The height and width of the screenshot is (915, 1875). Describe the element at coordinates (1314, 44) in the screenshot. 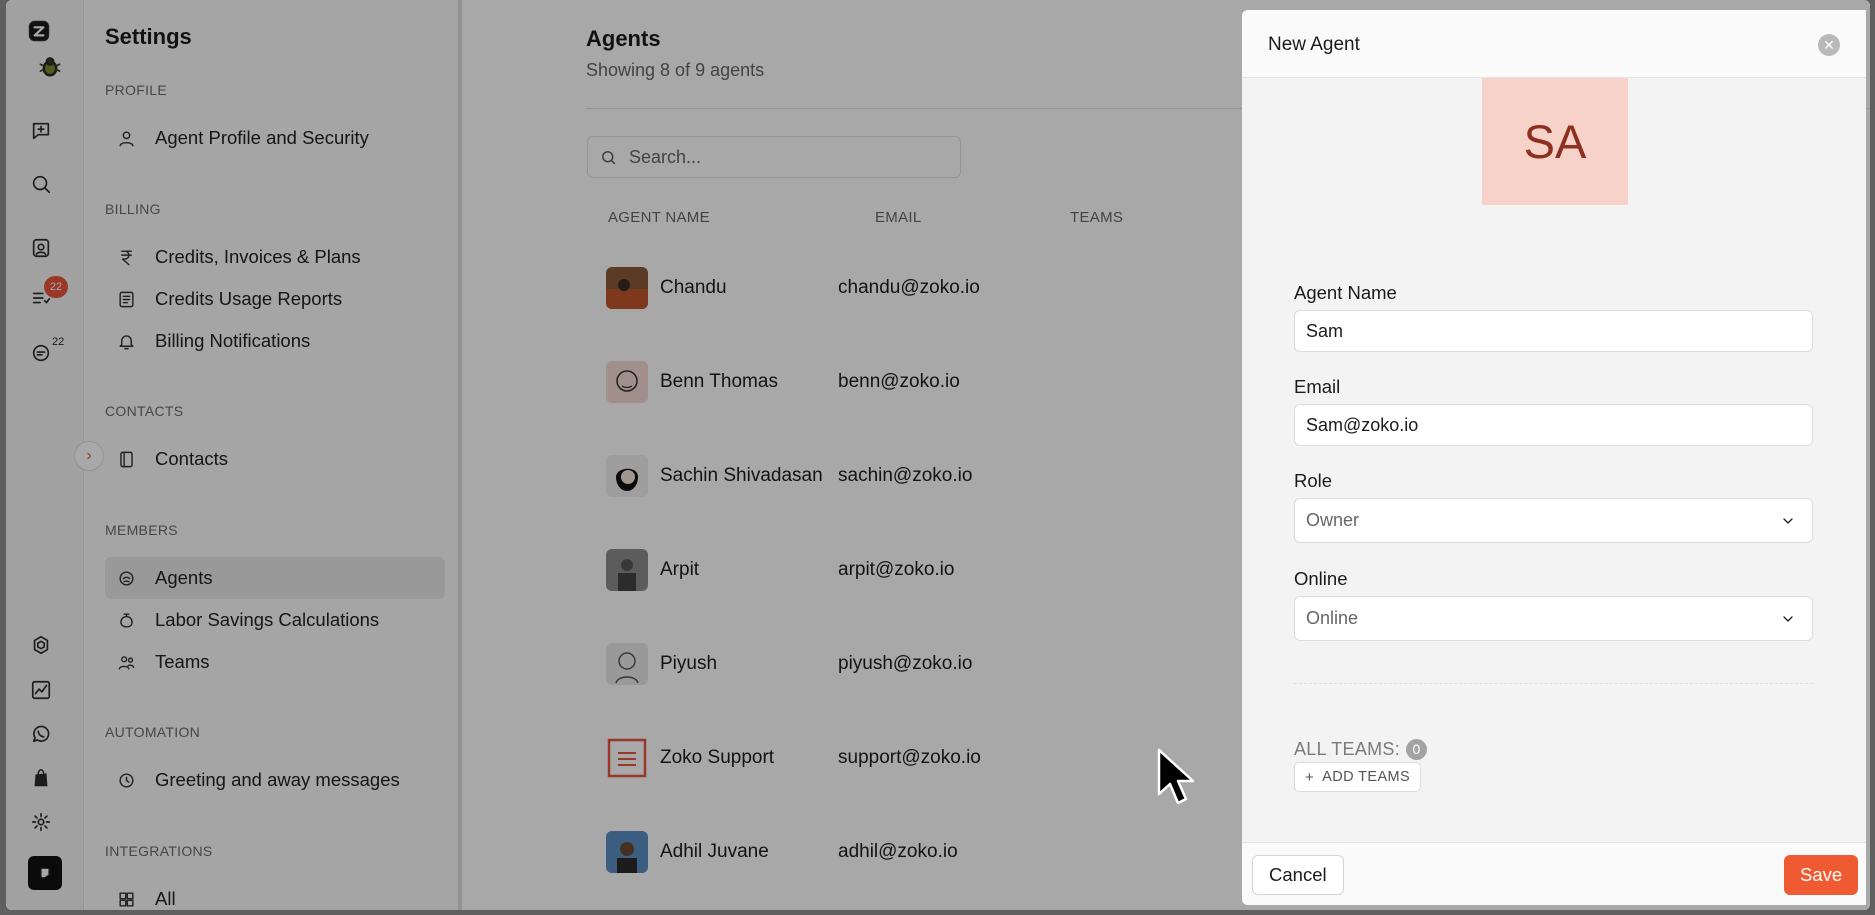

I see `drawer-title: New Agent` at that location.